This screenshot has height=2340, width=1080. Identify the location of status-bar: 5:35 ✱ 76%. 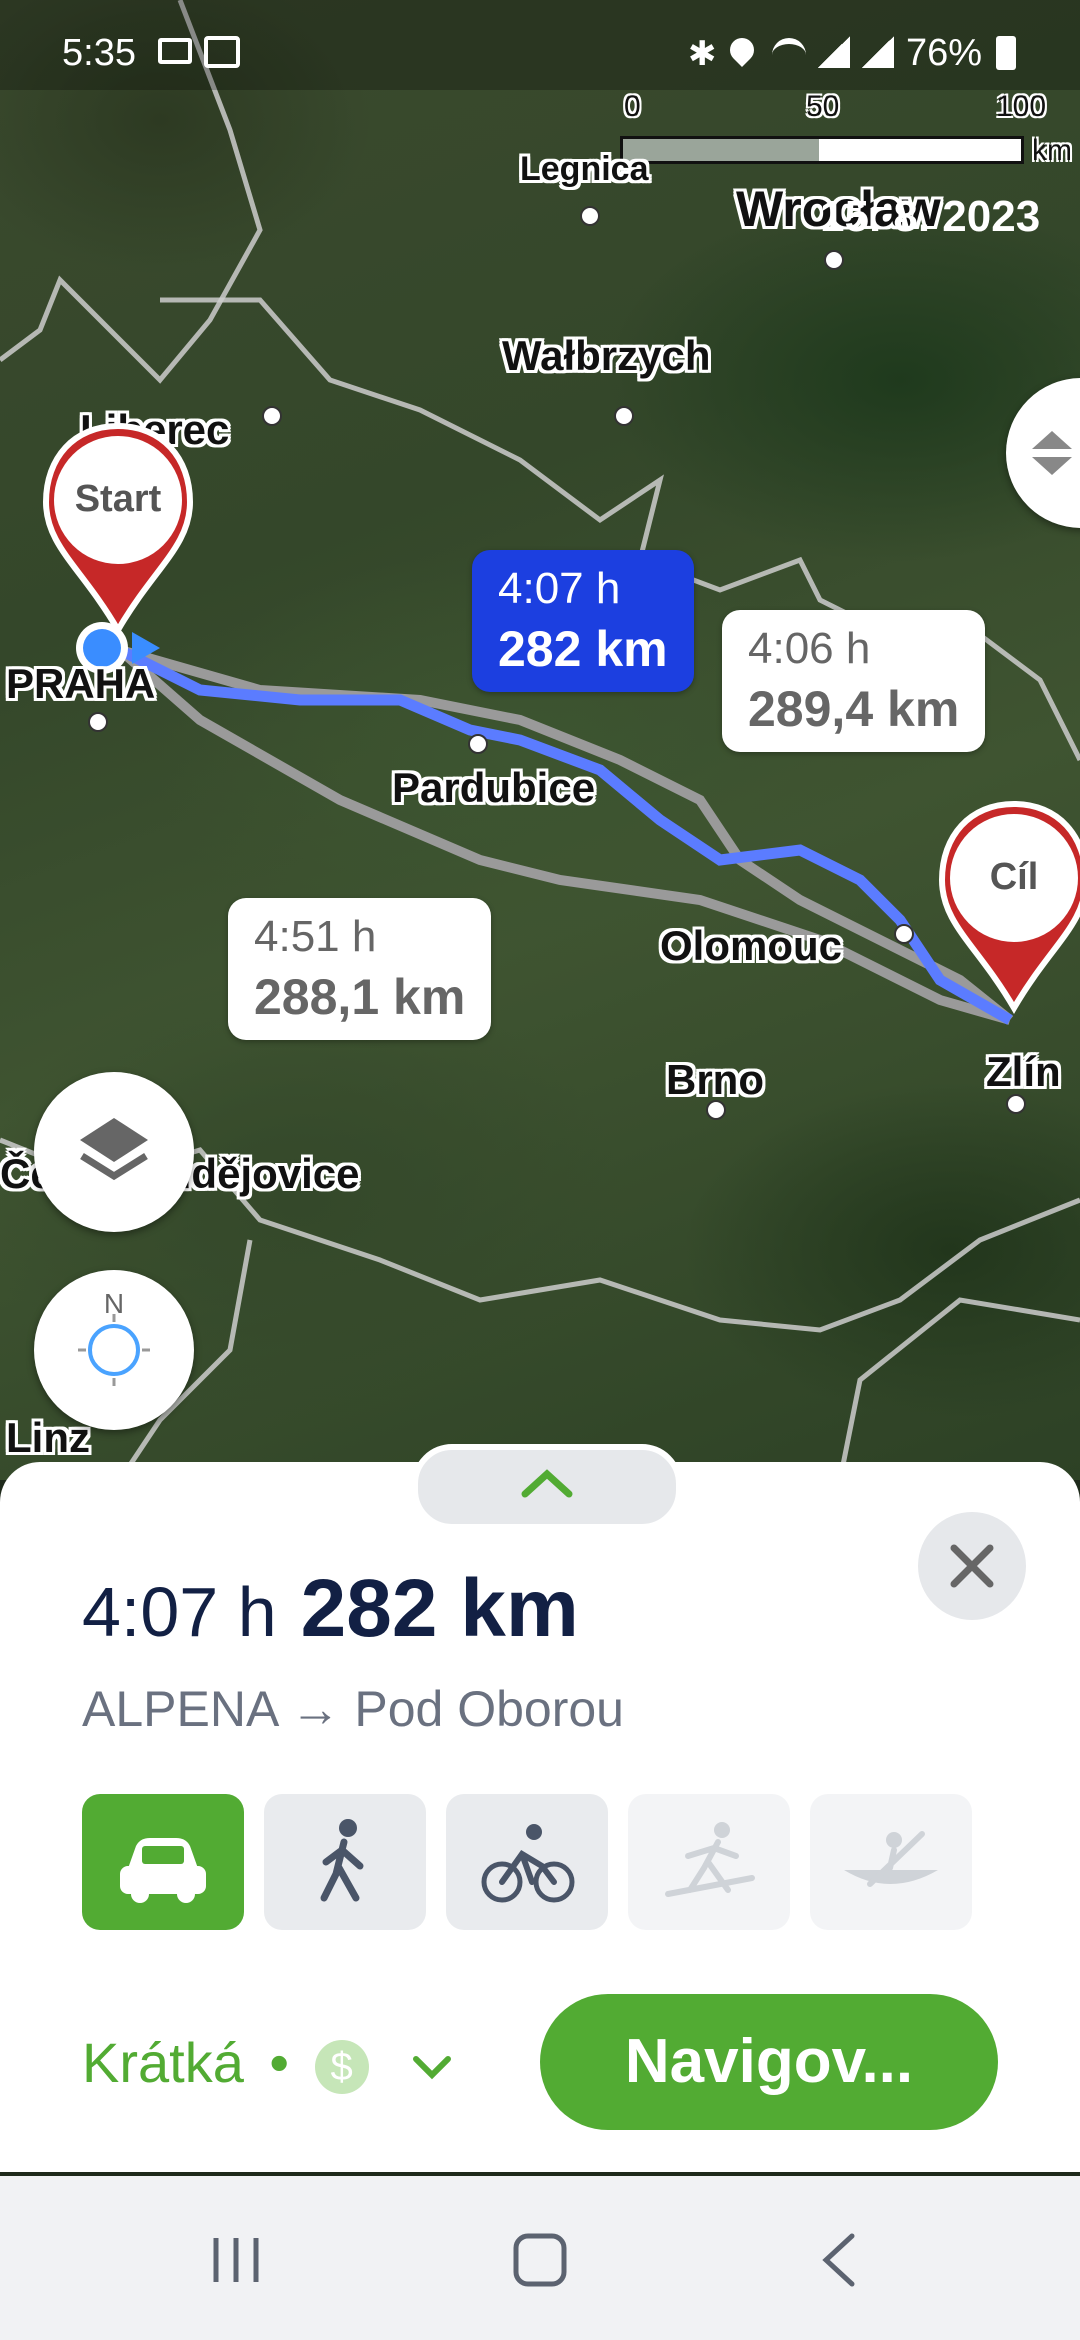
(540, 45).